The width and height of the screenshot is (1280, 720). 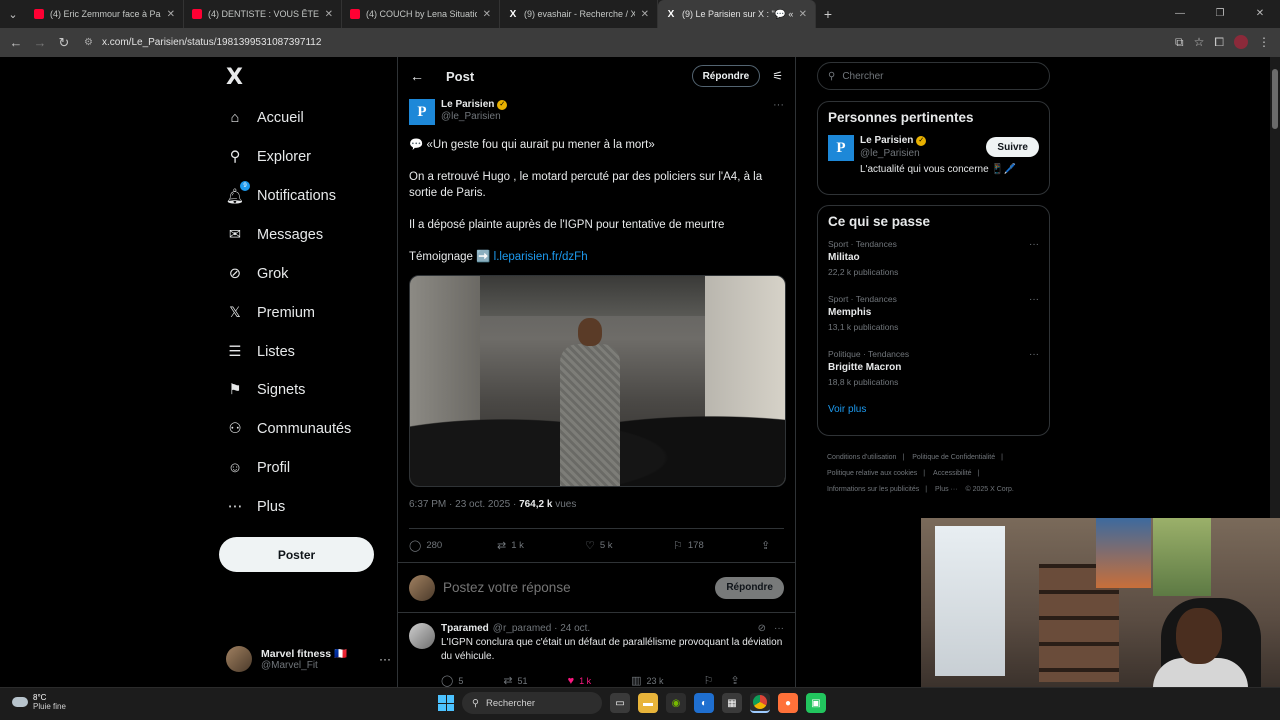 What do you see at coordinates (515, 680) in the screenshot?
I see `repost-action: ⇄ 51` at bounding box center [515, 680].